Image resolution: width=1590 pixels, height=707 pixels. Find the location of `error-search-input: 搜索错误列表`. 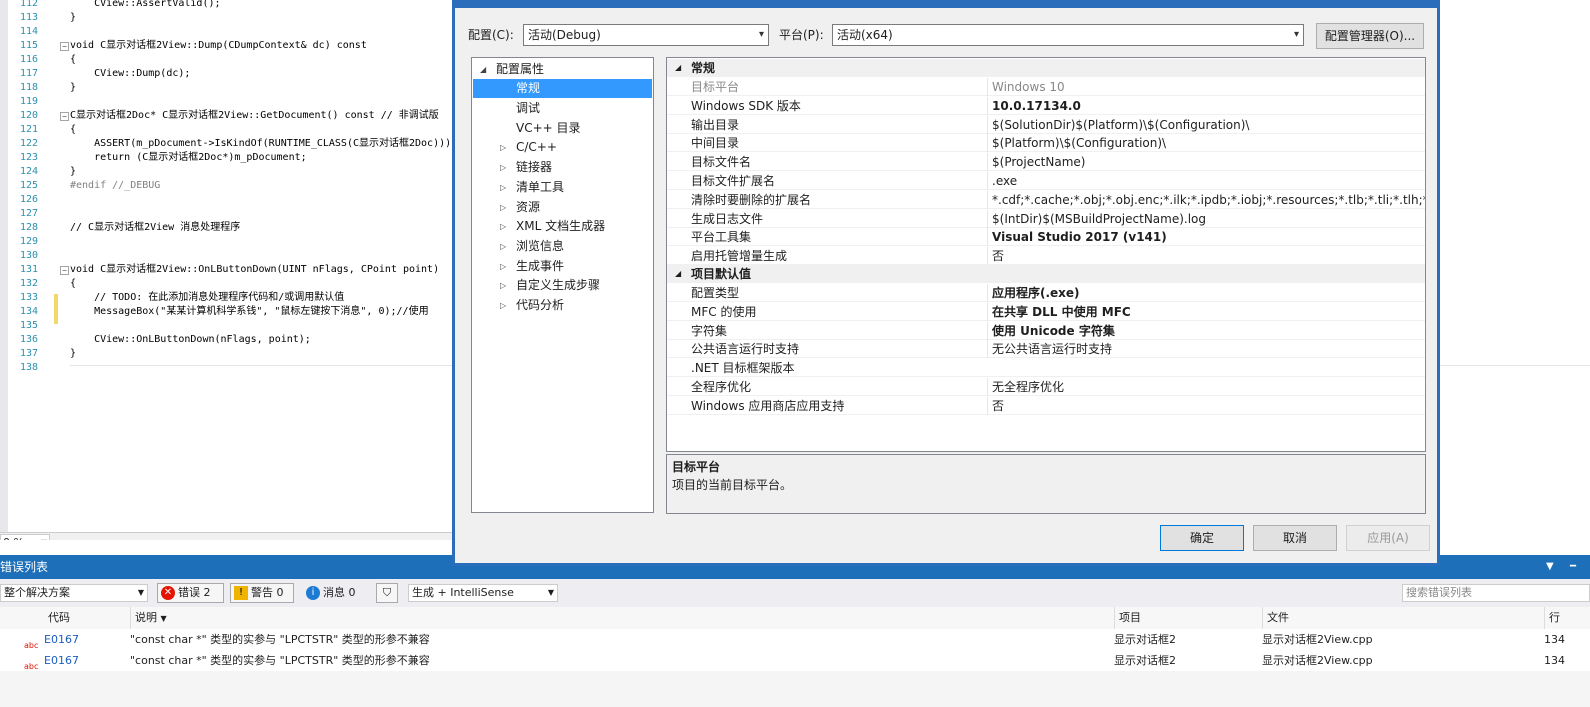

error-search-input: 搜索错误列表 is located at coordinates (1496, 593).